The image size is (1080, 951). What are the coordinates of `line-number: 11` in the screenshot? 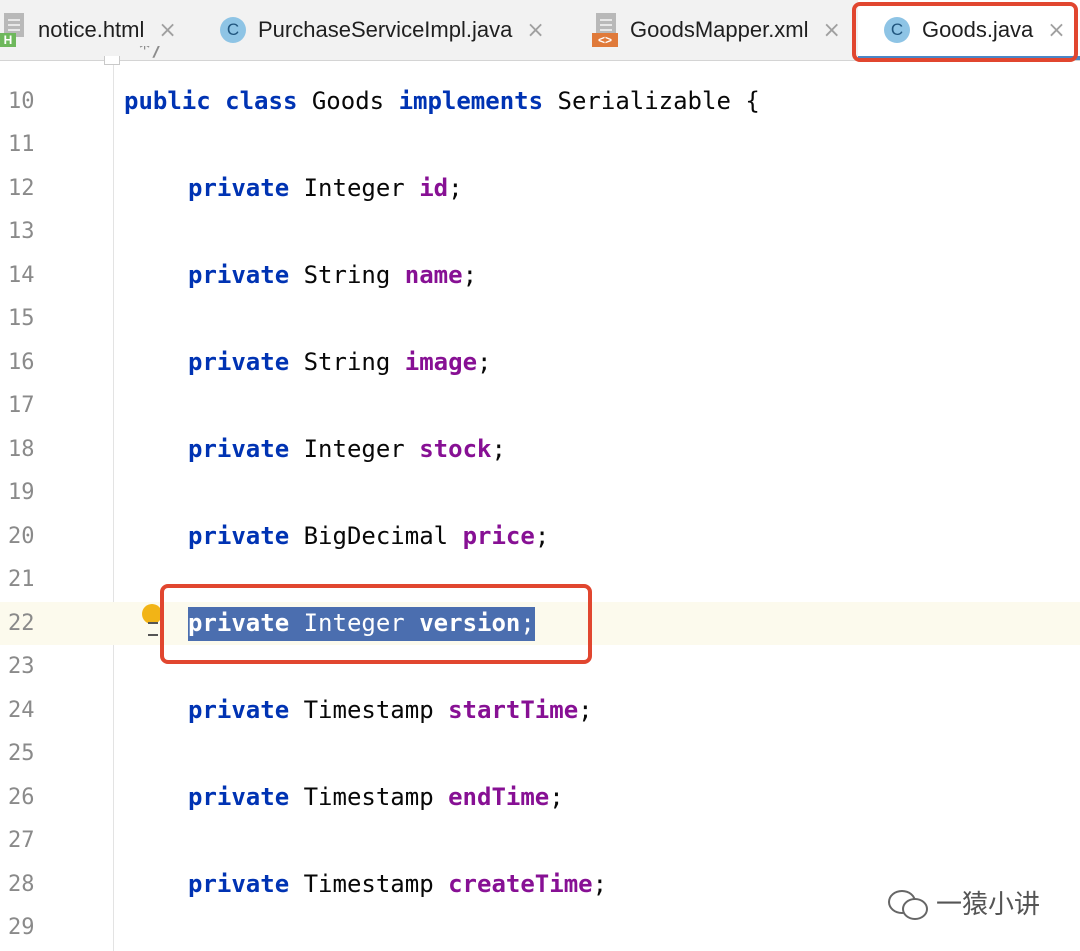 It's located at (21, 144).